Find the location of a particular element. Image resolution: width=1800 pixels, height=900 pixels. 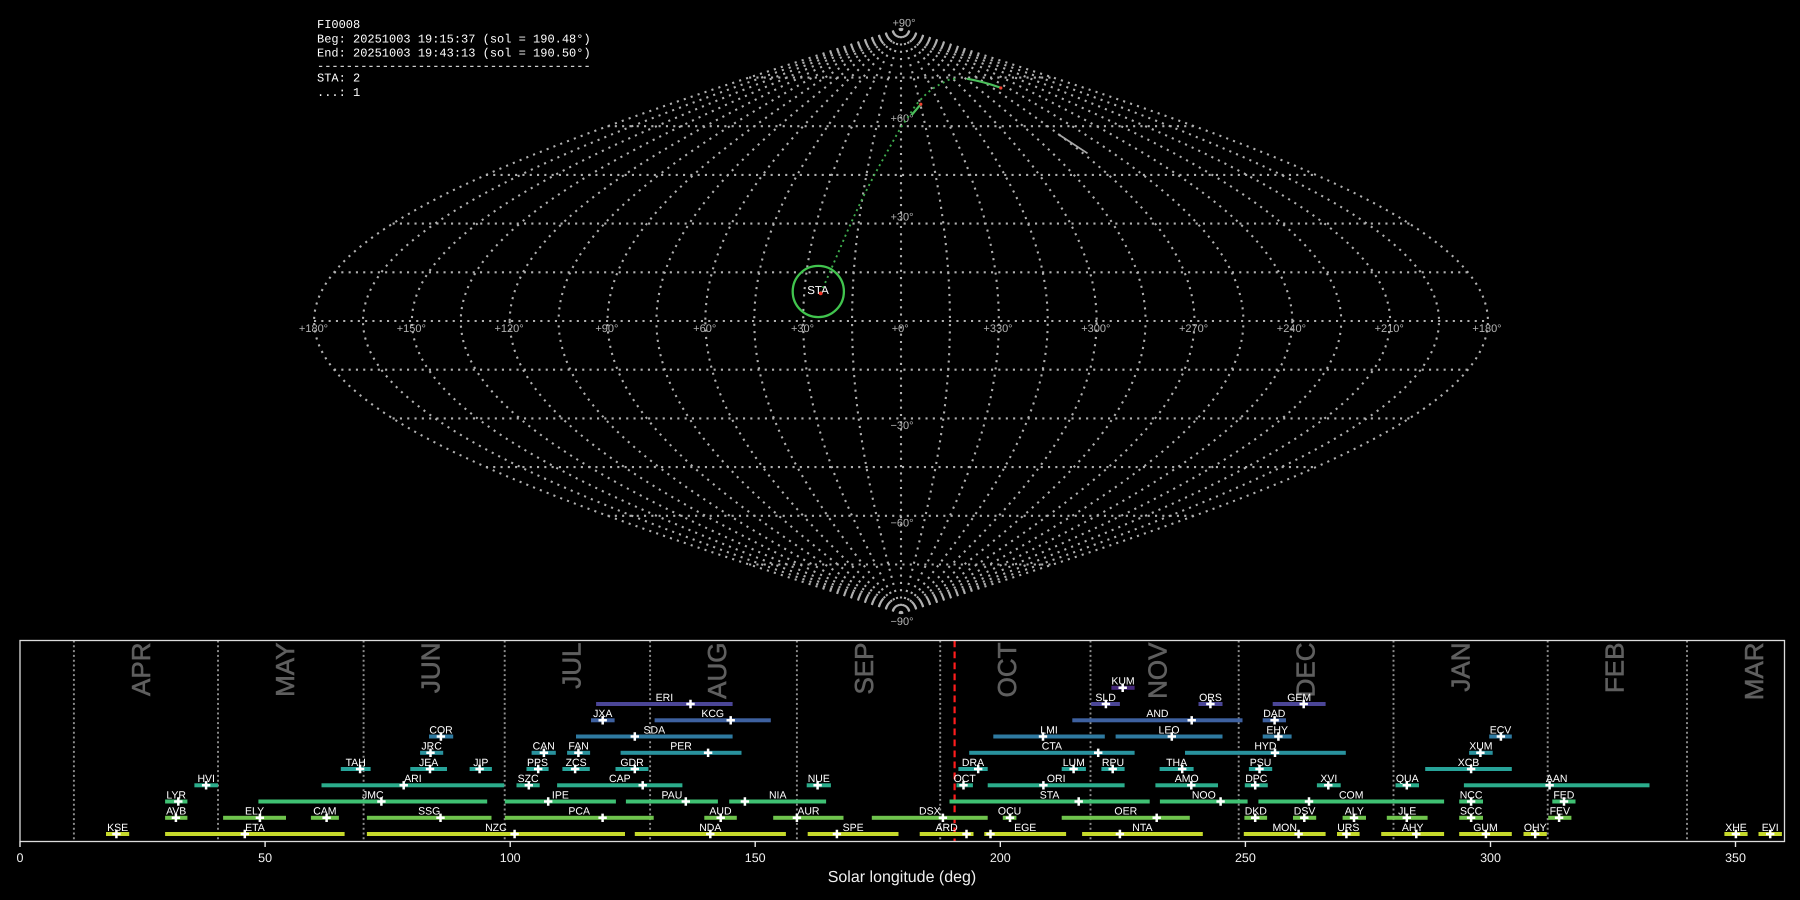

svg-text: 0 is located at coordinates (20, 858).